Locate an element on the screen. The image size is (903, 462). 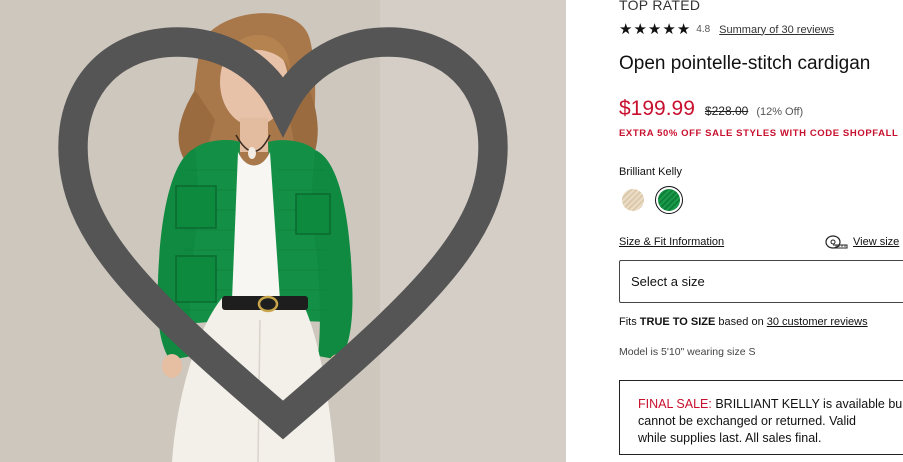
view-size-link: View size is located at coordinates (861, 242).